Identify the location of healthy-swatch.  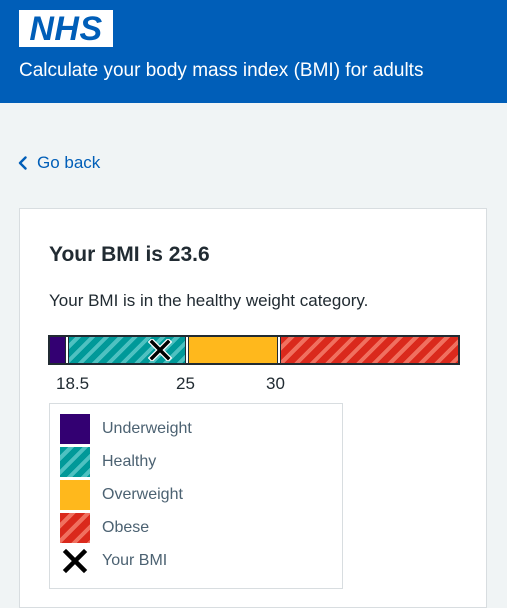
(75, 462).